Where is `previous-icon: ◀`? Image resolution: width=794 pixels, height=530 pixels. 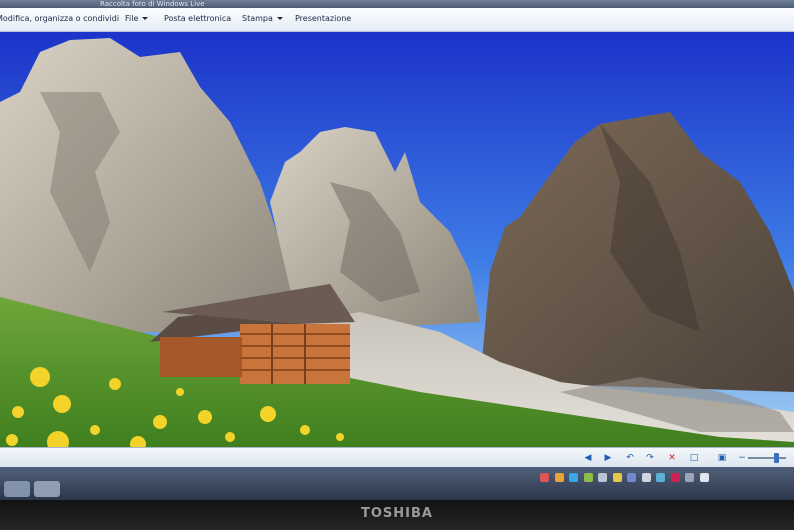 previous-icon: ◀ is located at coordinates (588, 458).